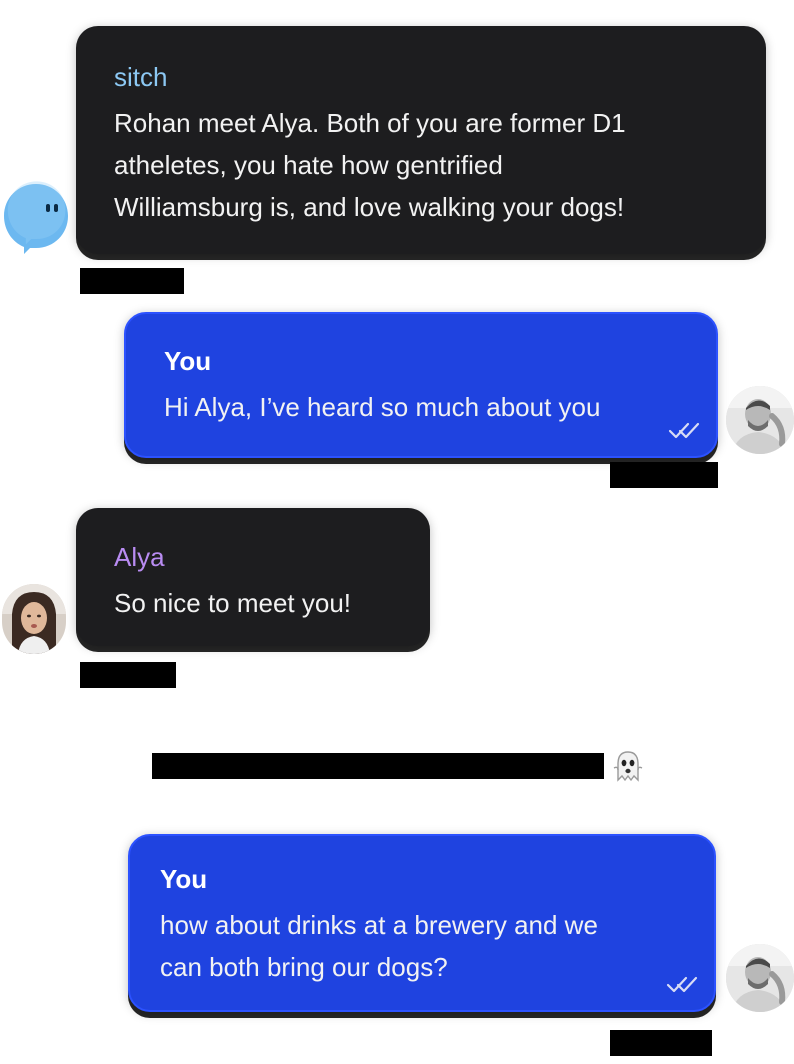 This screenshot has height=1064, width=794. Describe the element at coordinates (379, 925) in the screenshot. I see `message-text-line: how about drinks at a brewery and we` at that location.